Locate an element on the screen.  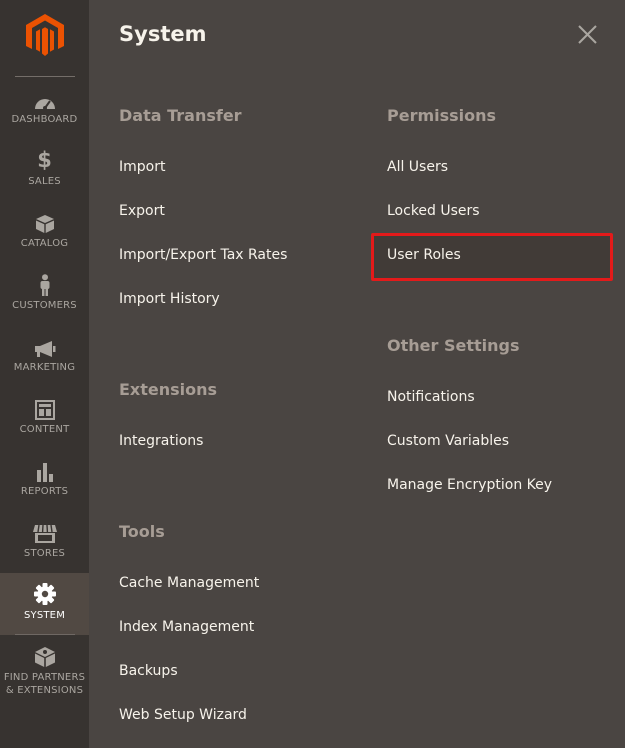
link-import-export-tax-rates: Import/Export Tax Rates is located at coordinates (203, 255).